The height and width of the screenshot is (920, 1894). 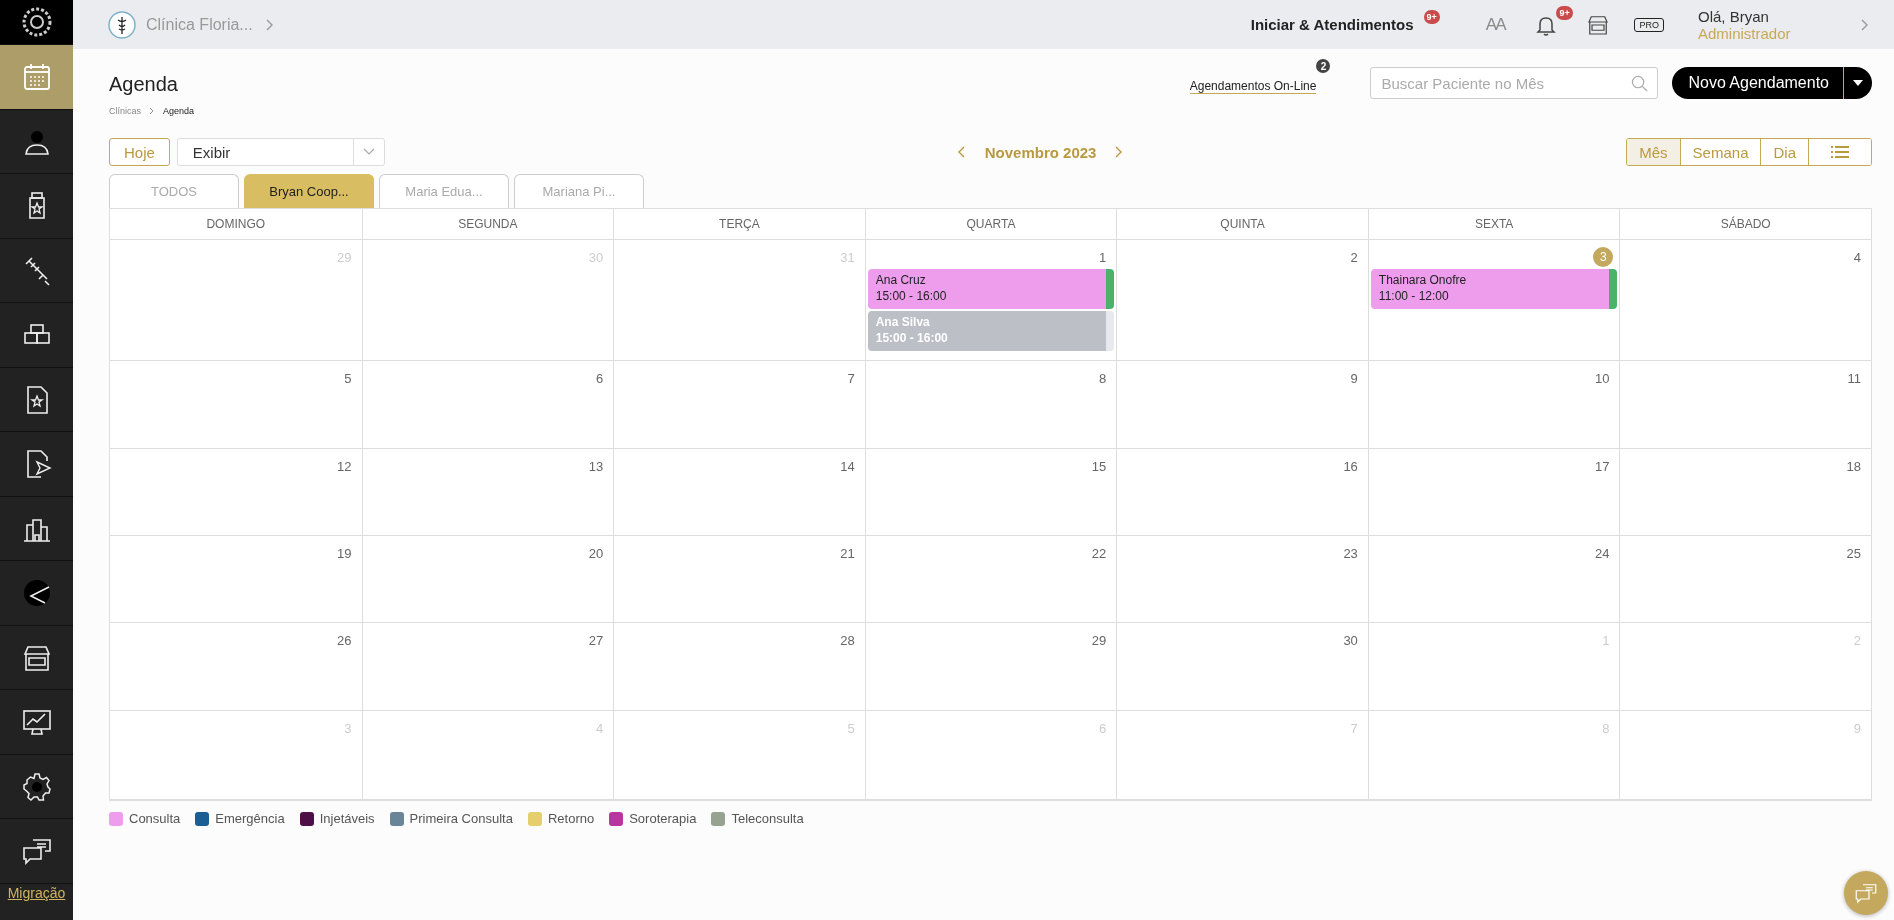 I want to click on list-view-button, so click(x=1839, y=152).